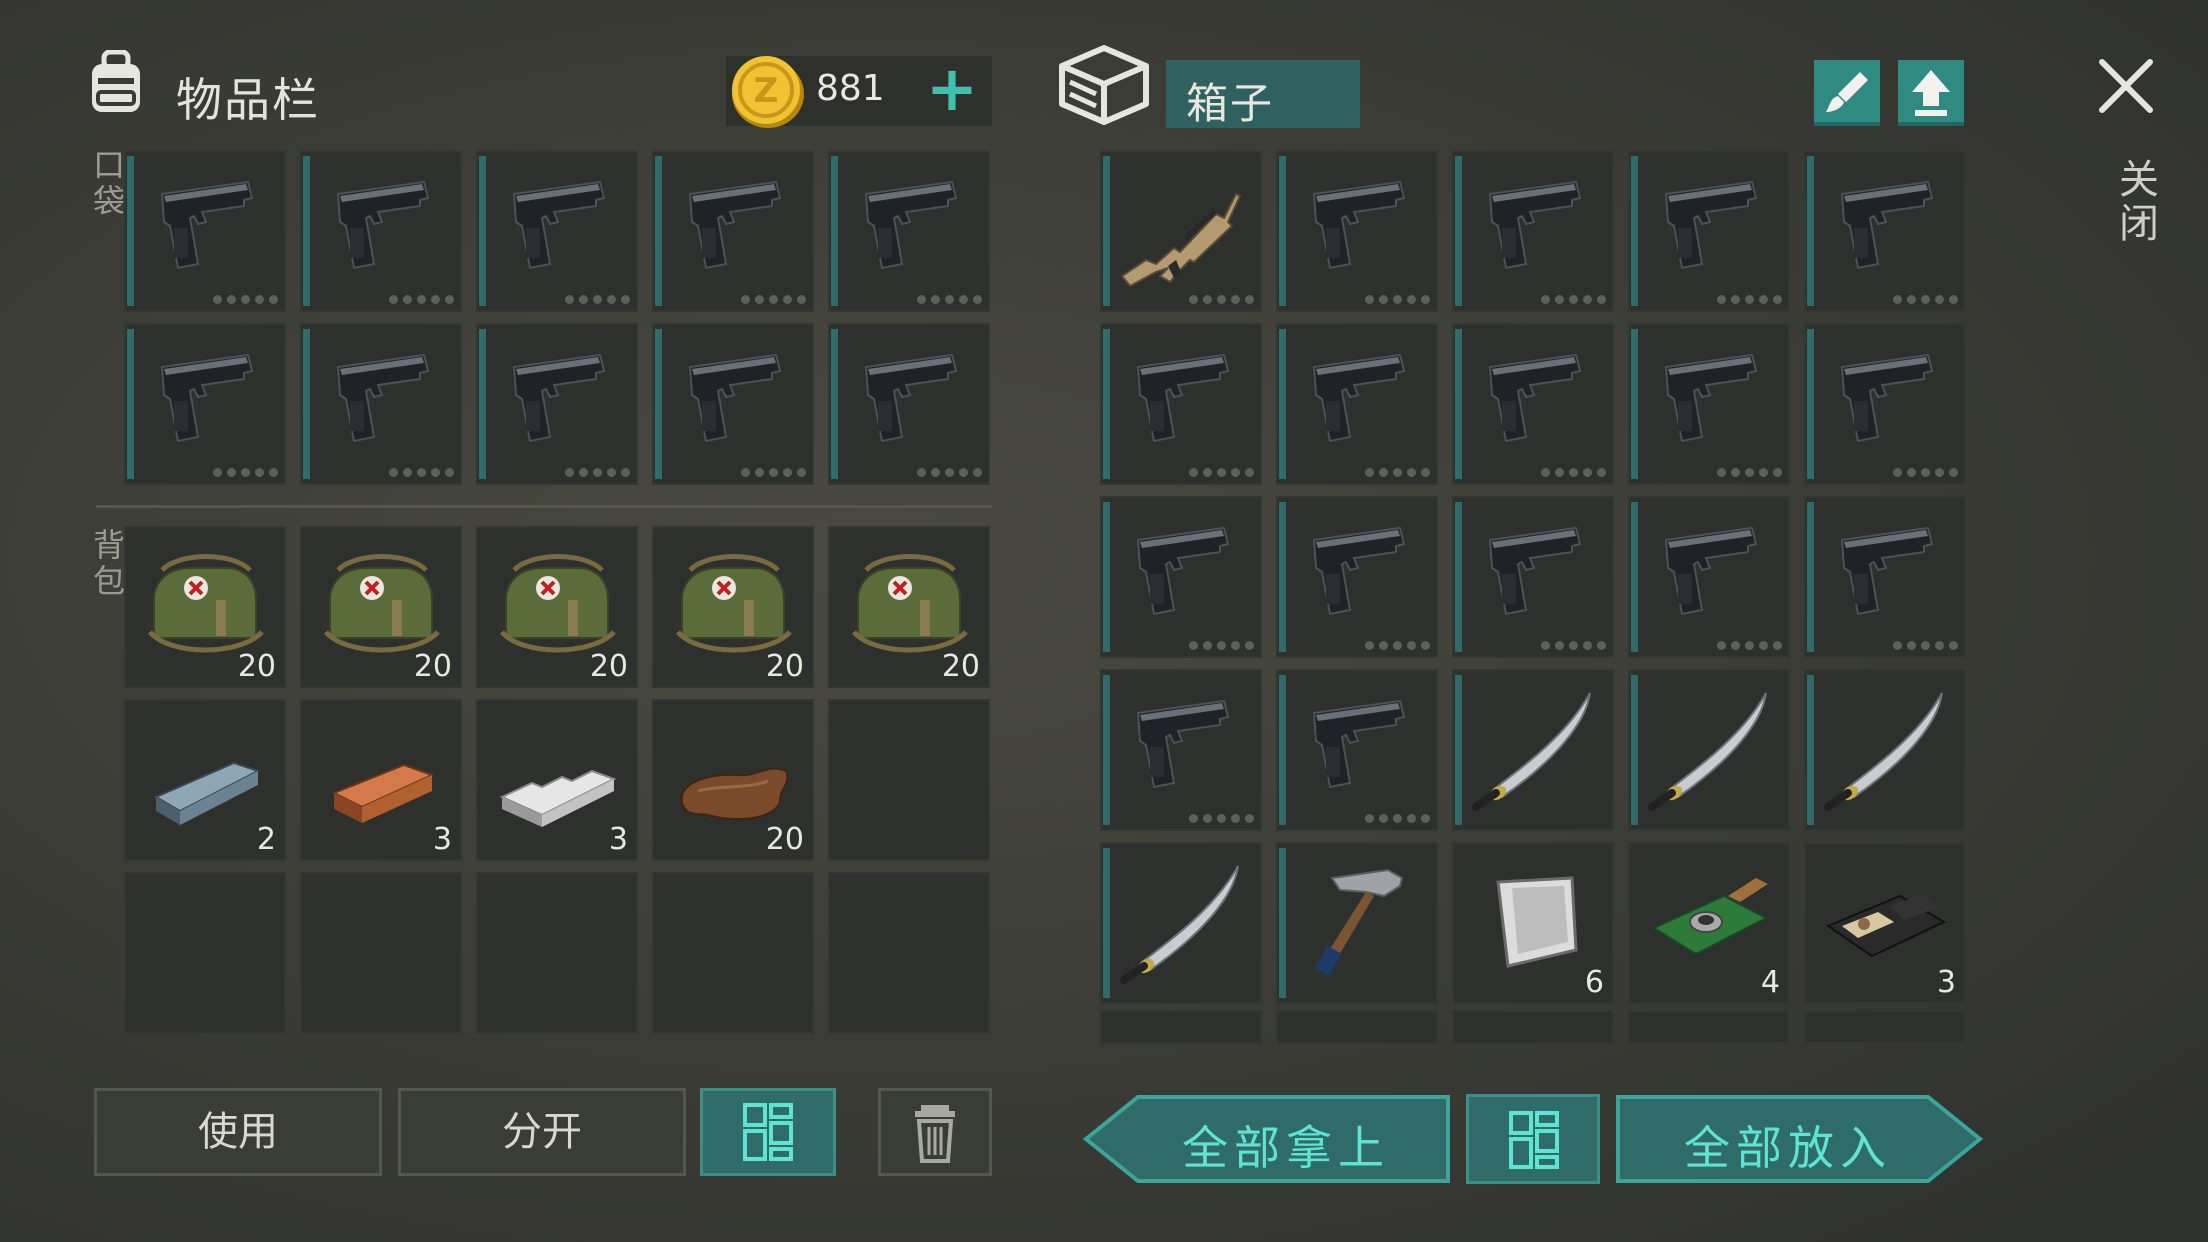 Image resolution: width=2208 pixels, height=1242 pixels. What do you see at coordinates (935, 1132) in the screenshot?
I see `delete-button` at bounding box center [935, 1132].